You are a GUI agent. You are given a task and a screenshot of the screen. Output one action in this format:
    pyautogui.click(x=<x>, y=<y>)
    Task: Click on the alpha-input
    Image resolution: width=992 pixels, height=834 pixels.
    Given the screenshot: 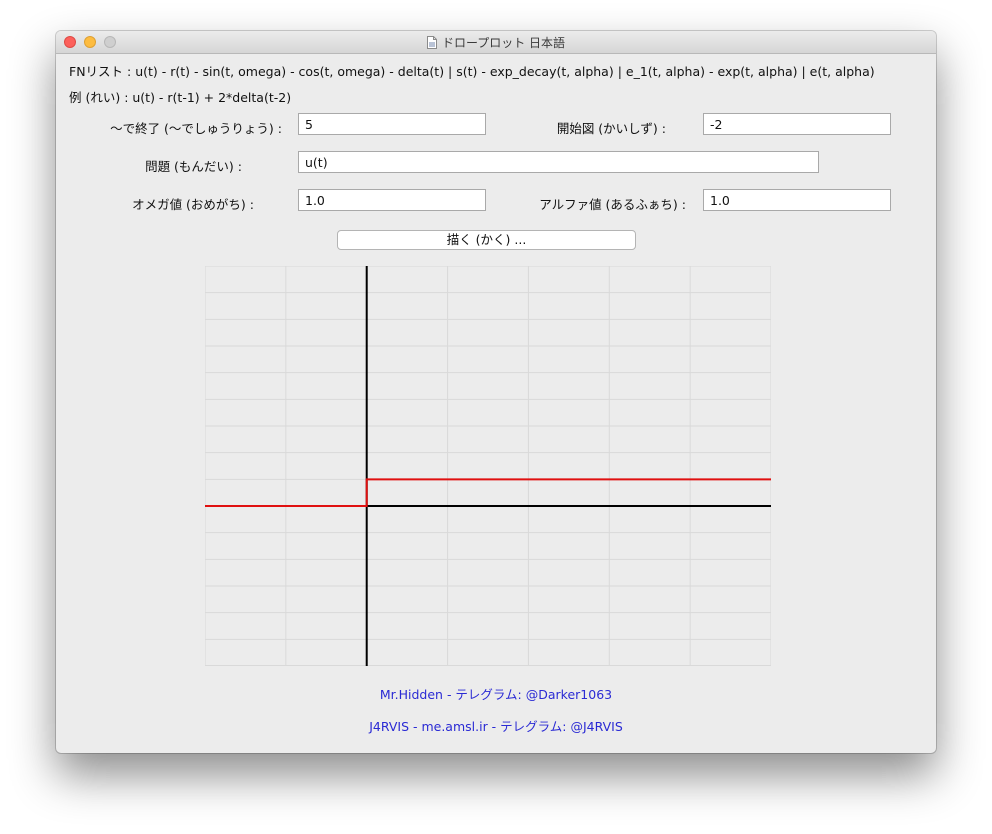 What is the action you would take?
    pyautogui.click(x=797, y=200)
    